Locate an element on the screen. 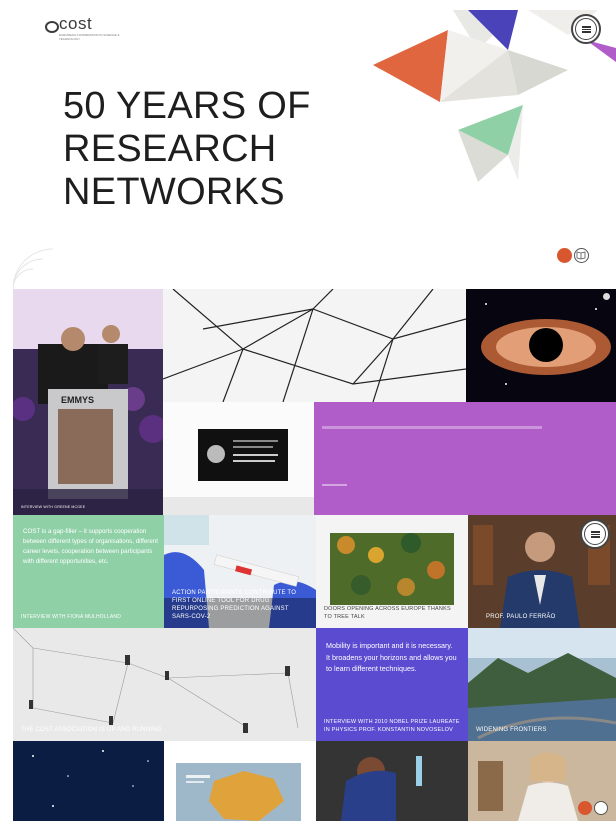  tile-lab-scientist is located at coordinates (392, 781).